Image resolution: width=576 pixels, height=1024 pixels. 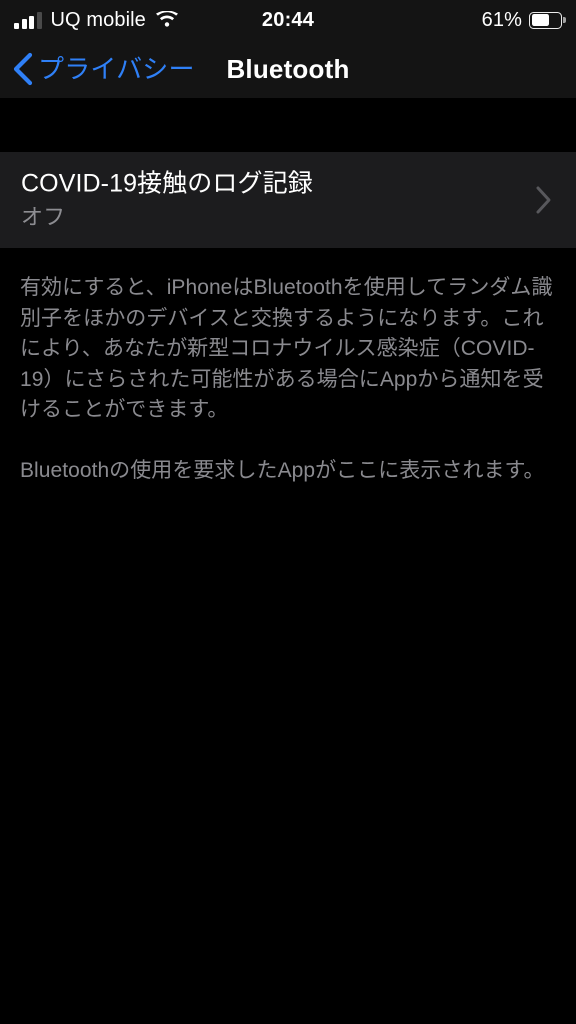 I want to click on sidebar-item-covid-exposure-logging: COVID-19接触のログ記録 オフ, so click(x=288, y=200).